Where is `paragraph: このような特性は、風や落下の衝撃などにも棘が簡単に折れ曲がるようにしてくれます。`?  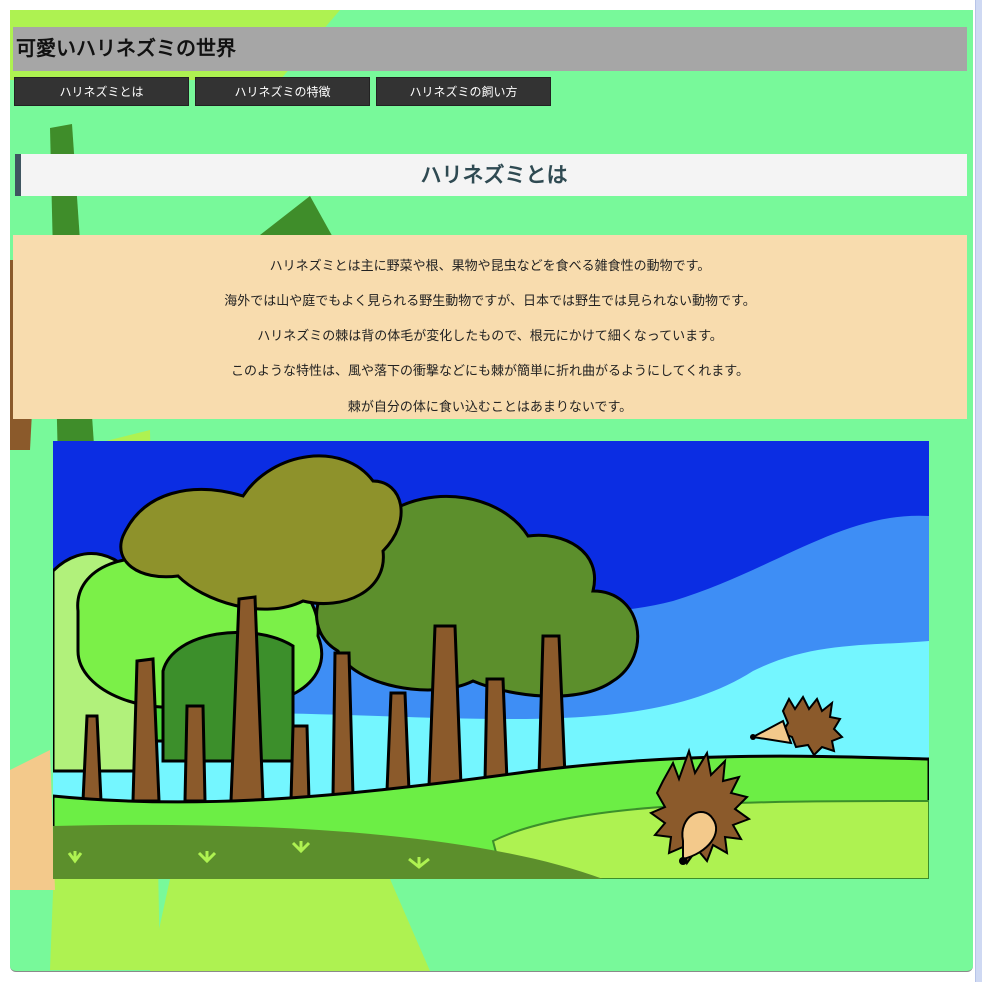 paragraph: このような特性は、風や落下の衝撃などにも棘が簡単に折れ曲がるようにしてくれます。 is located at coordinates (490, 371).